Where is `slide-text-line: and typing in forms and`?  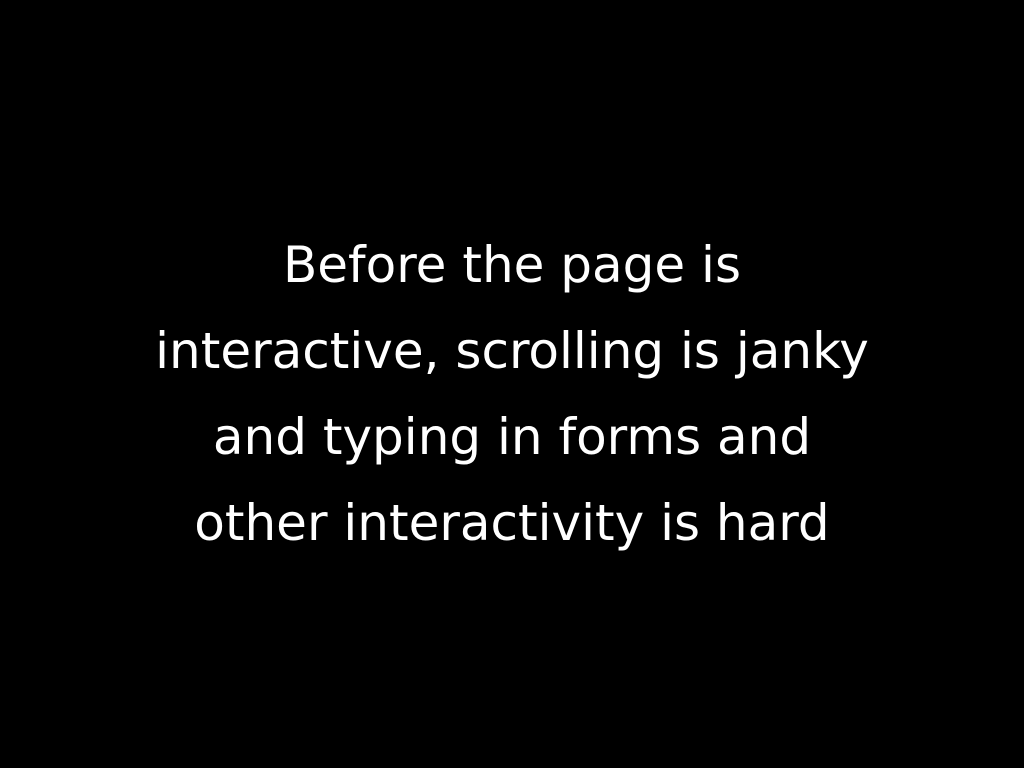 slide-text-line: and typing in forms and is located at coordinates (512, 437).